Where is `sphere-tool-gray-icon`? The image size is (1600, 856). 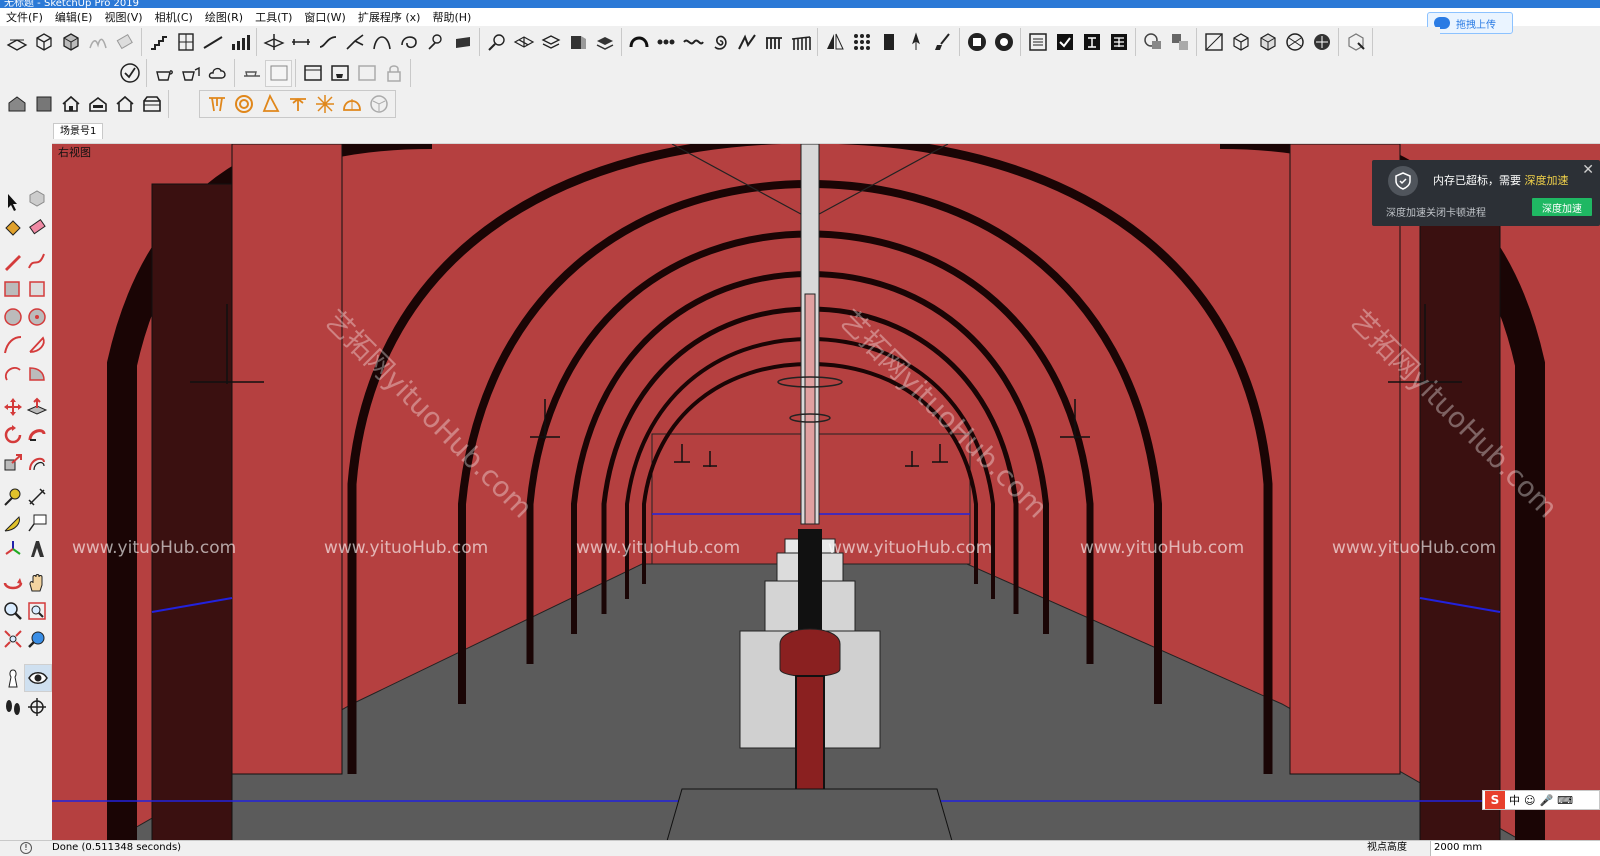 sphere-tool-gray-icon is located at coordinates (378, 104).